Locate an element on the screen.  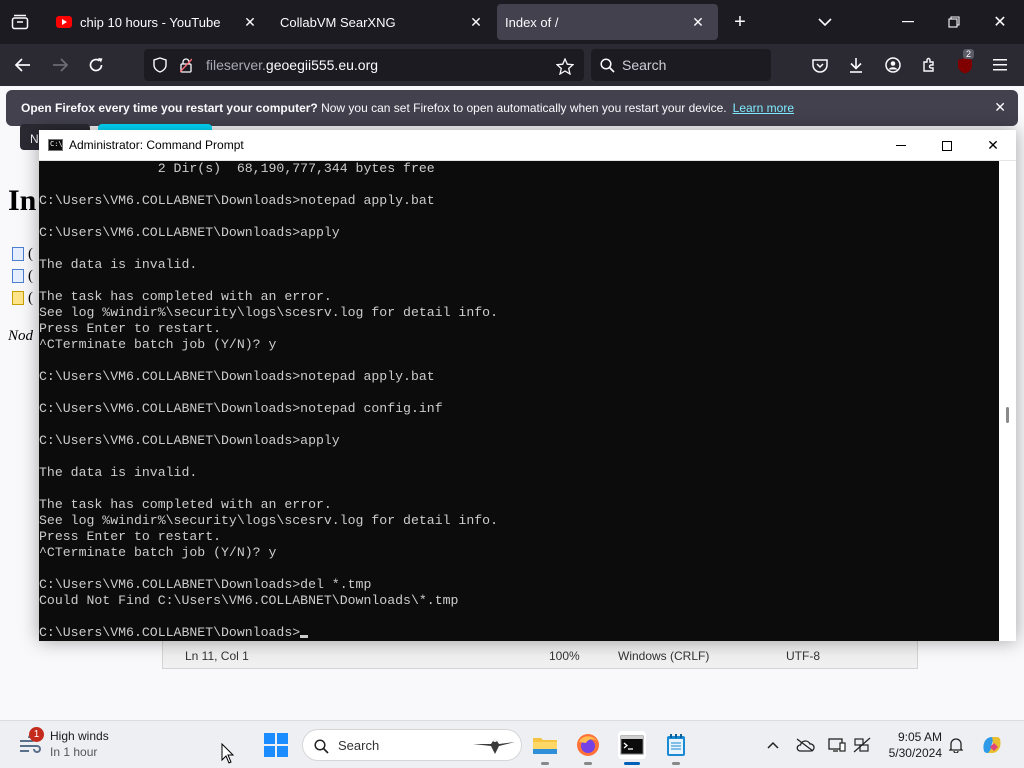
cmd-minimize-icon is located at coordinates (901, 145).